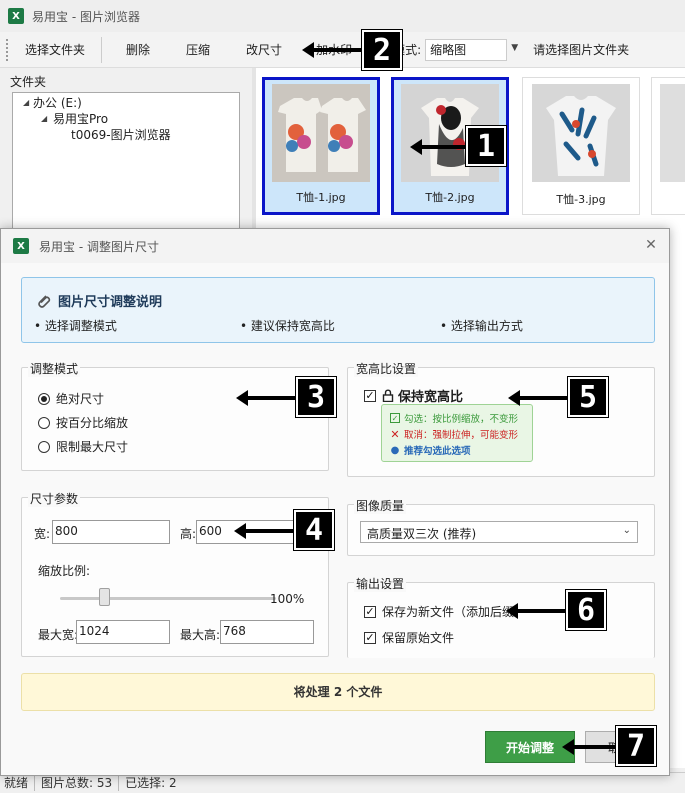 The image size is (685, 793). I want to click on summary-banner: 将处理 2 个文件, so click(338, 692).